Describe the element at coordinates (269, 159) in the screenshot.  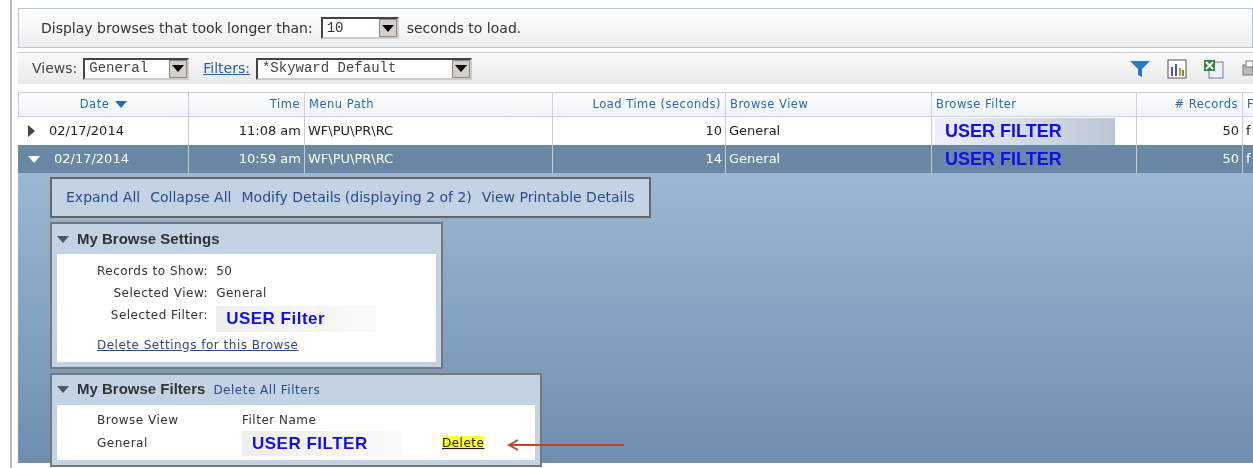
I see `table-cell-text: 10:59 am` at that location.